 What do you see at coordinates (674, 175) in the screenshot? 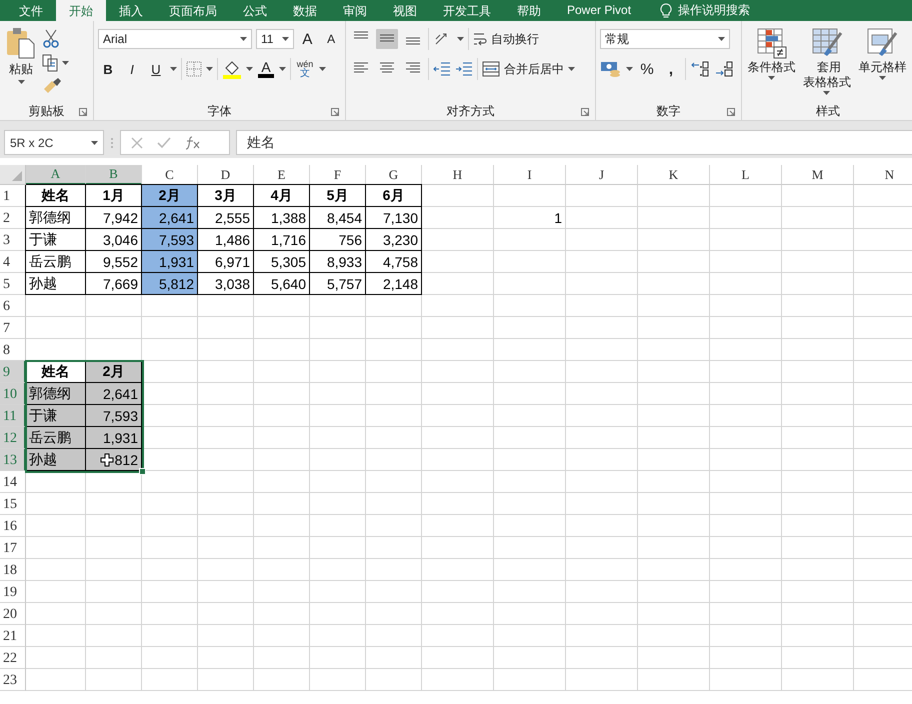
I see `column-header: K` at bounding box center [674, 175].